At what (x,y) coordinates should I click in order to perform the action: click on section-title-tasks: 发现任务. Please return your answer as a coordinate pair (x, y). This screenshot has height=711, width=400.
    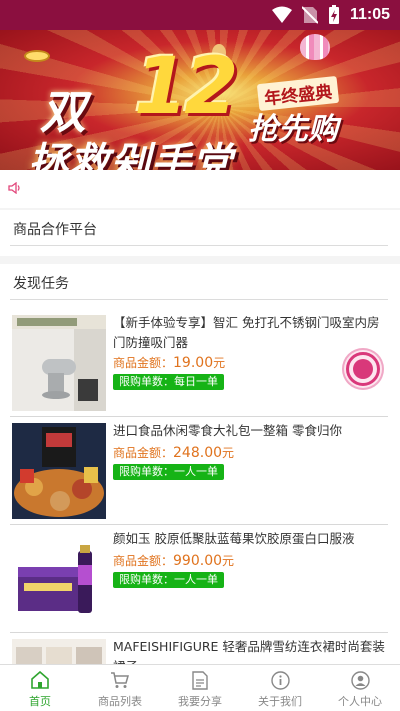
    Looking at the image, I should click on (41, 284).